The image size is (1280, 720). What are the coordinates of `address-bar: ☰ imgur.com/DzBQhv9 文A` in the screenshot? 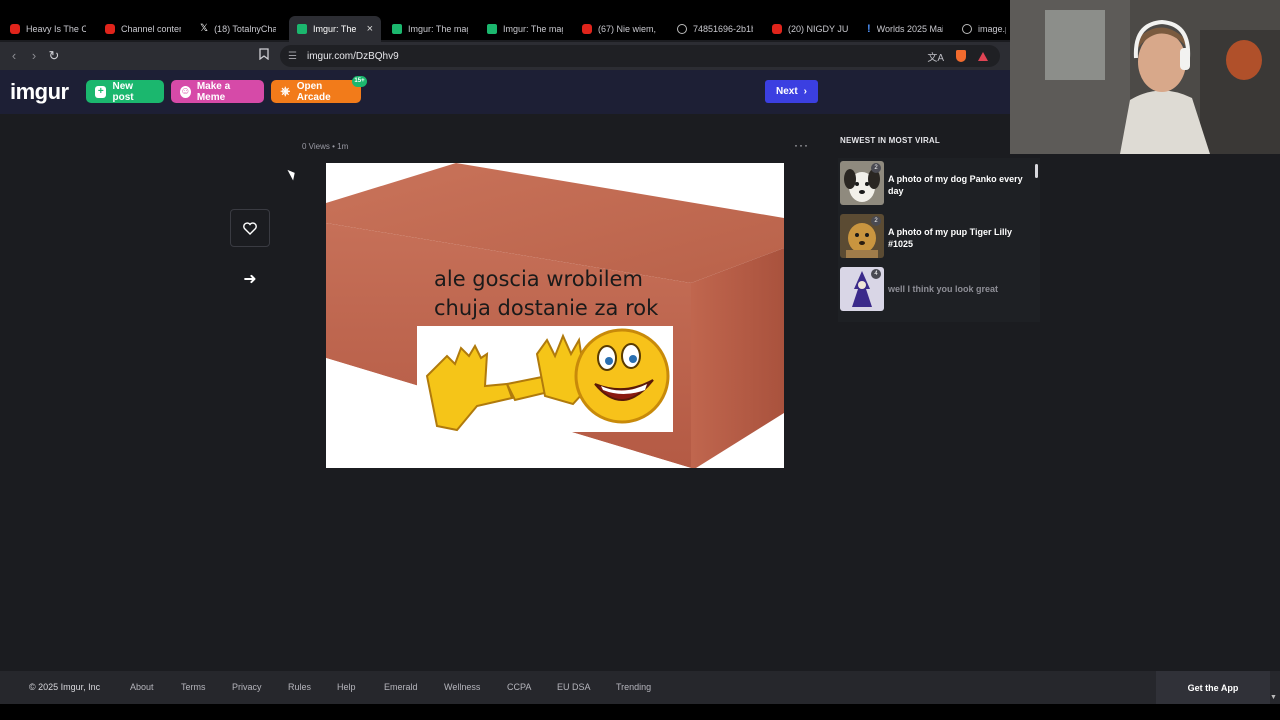 It's located at (640, 56).